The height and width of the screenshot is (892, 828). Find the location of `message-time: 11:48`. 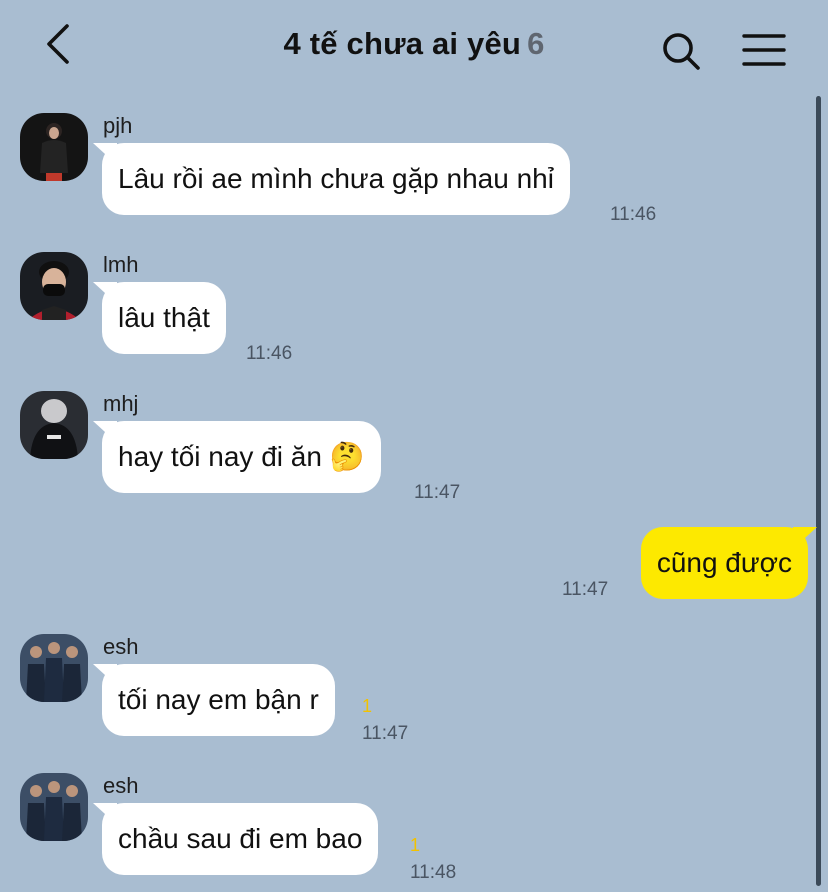

message-time: 11:48 is located at coordinates (433, 872).